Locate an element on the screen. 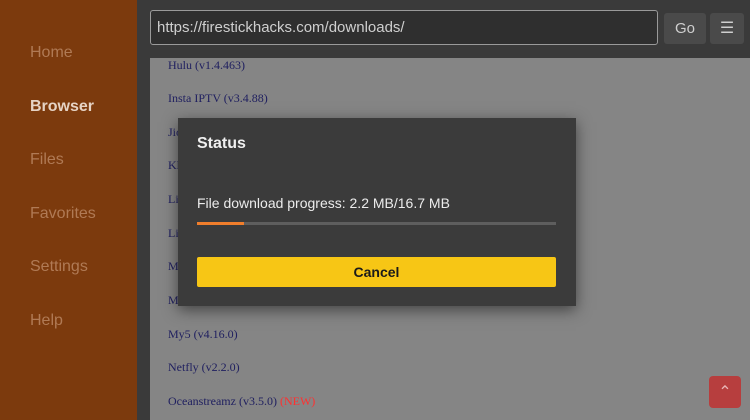 Image resolution: width=750 pixels, height=420 pixels. list-item: My5 (v4.16.0) is located at coordinates (203, 334).